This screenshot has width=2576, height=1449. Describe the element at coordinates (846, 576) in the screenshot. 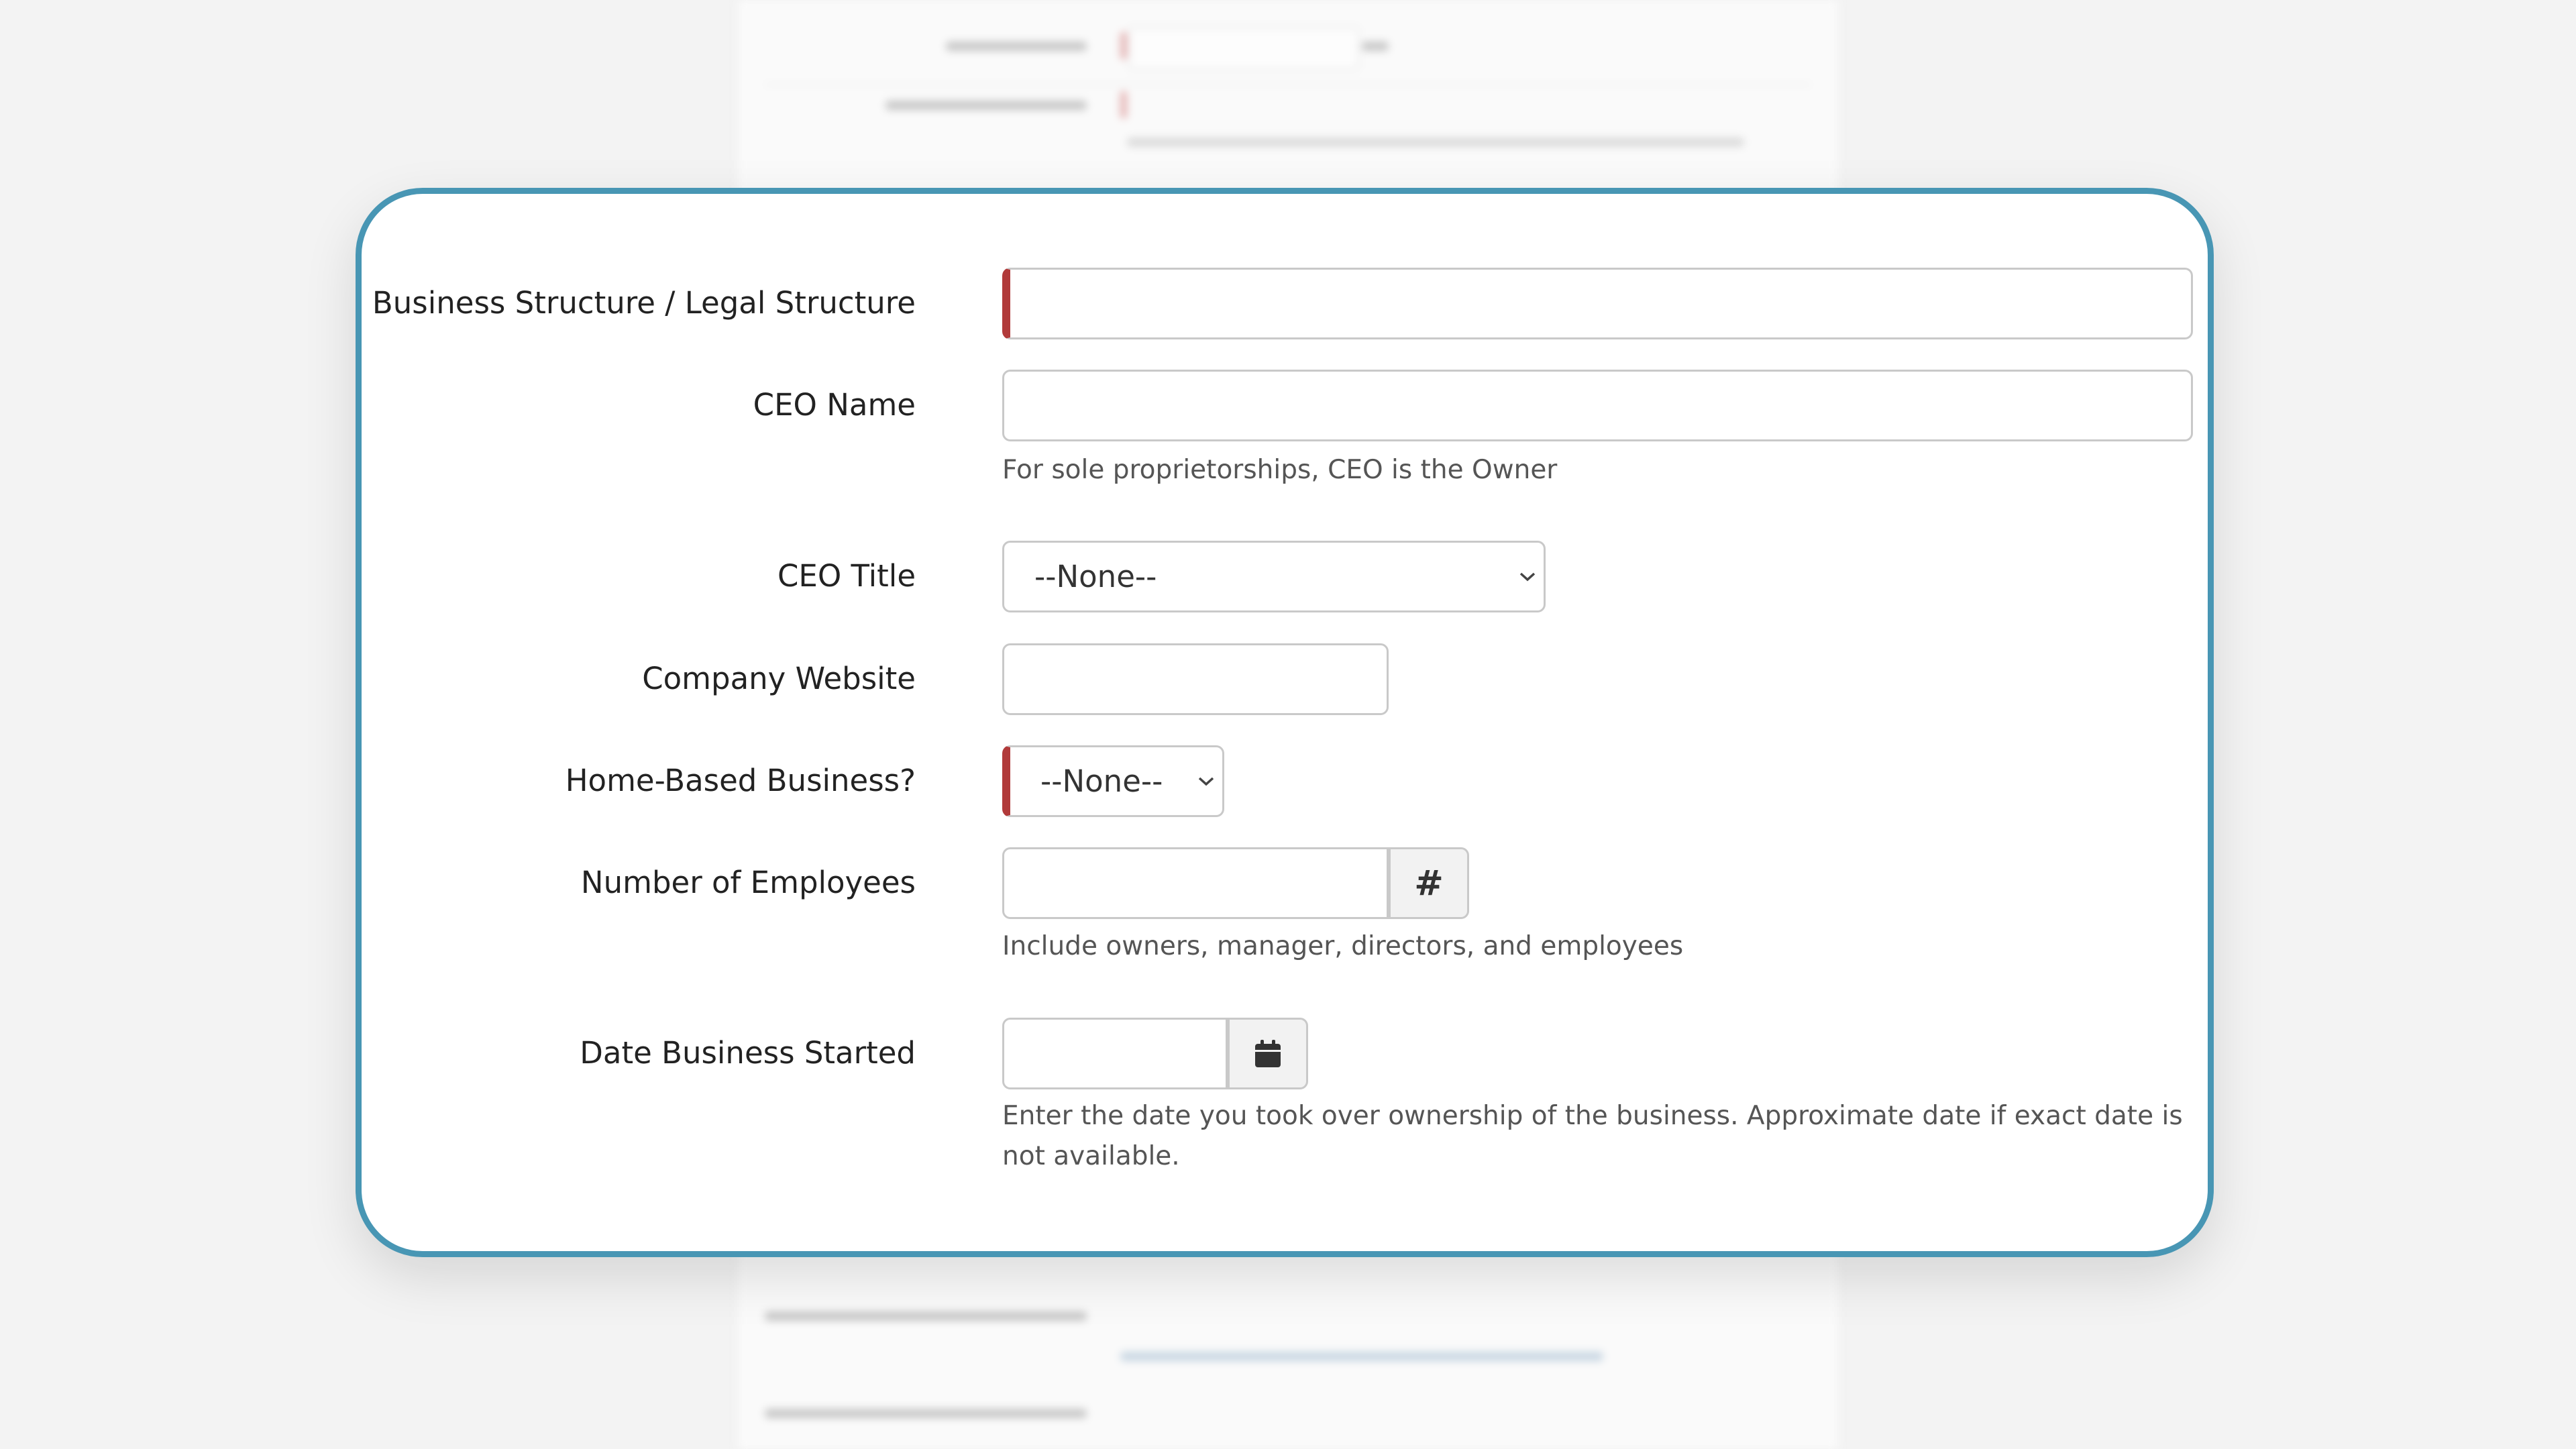

I see `ceo-title-label: CEO Title` at that location.